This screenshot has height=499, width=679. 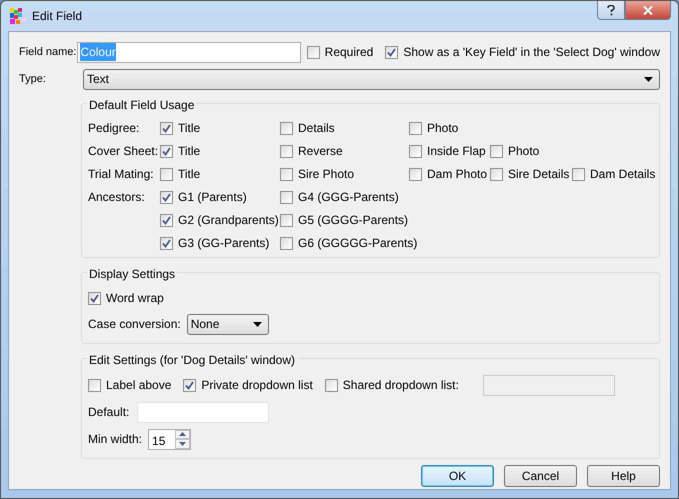 What do you see at coordinates (307, 128) in the screenshot?
I see `checkbox: Details` at bounding box center [307, 128].